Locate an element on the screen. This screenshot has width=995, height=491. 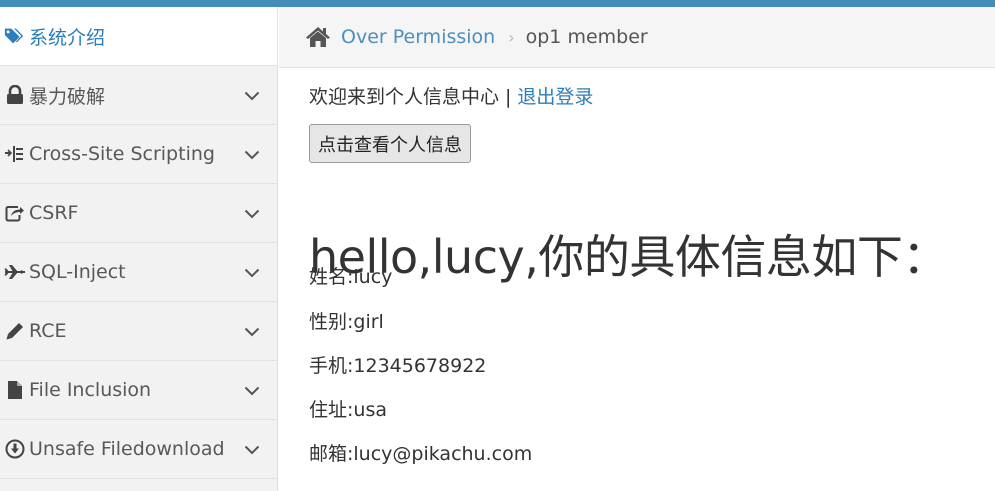
sidebar-item-sql-inject: SQL-Inject is located at coordinates (138, 272).